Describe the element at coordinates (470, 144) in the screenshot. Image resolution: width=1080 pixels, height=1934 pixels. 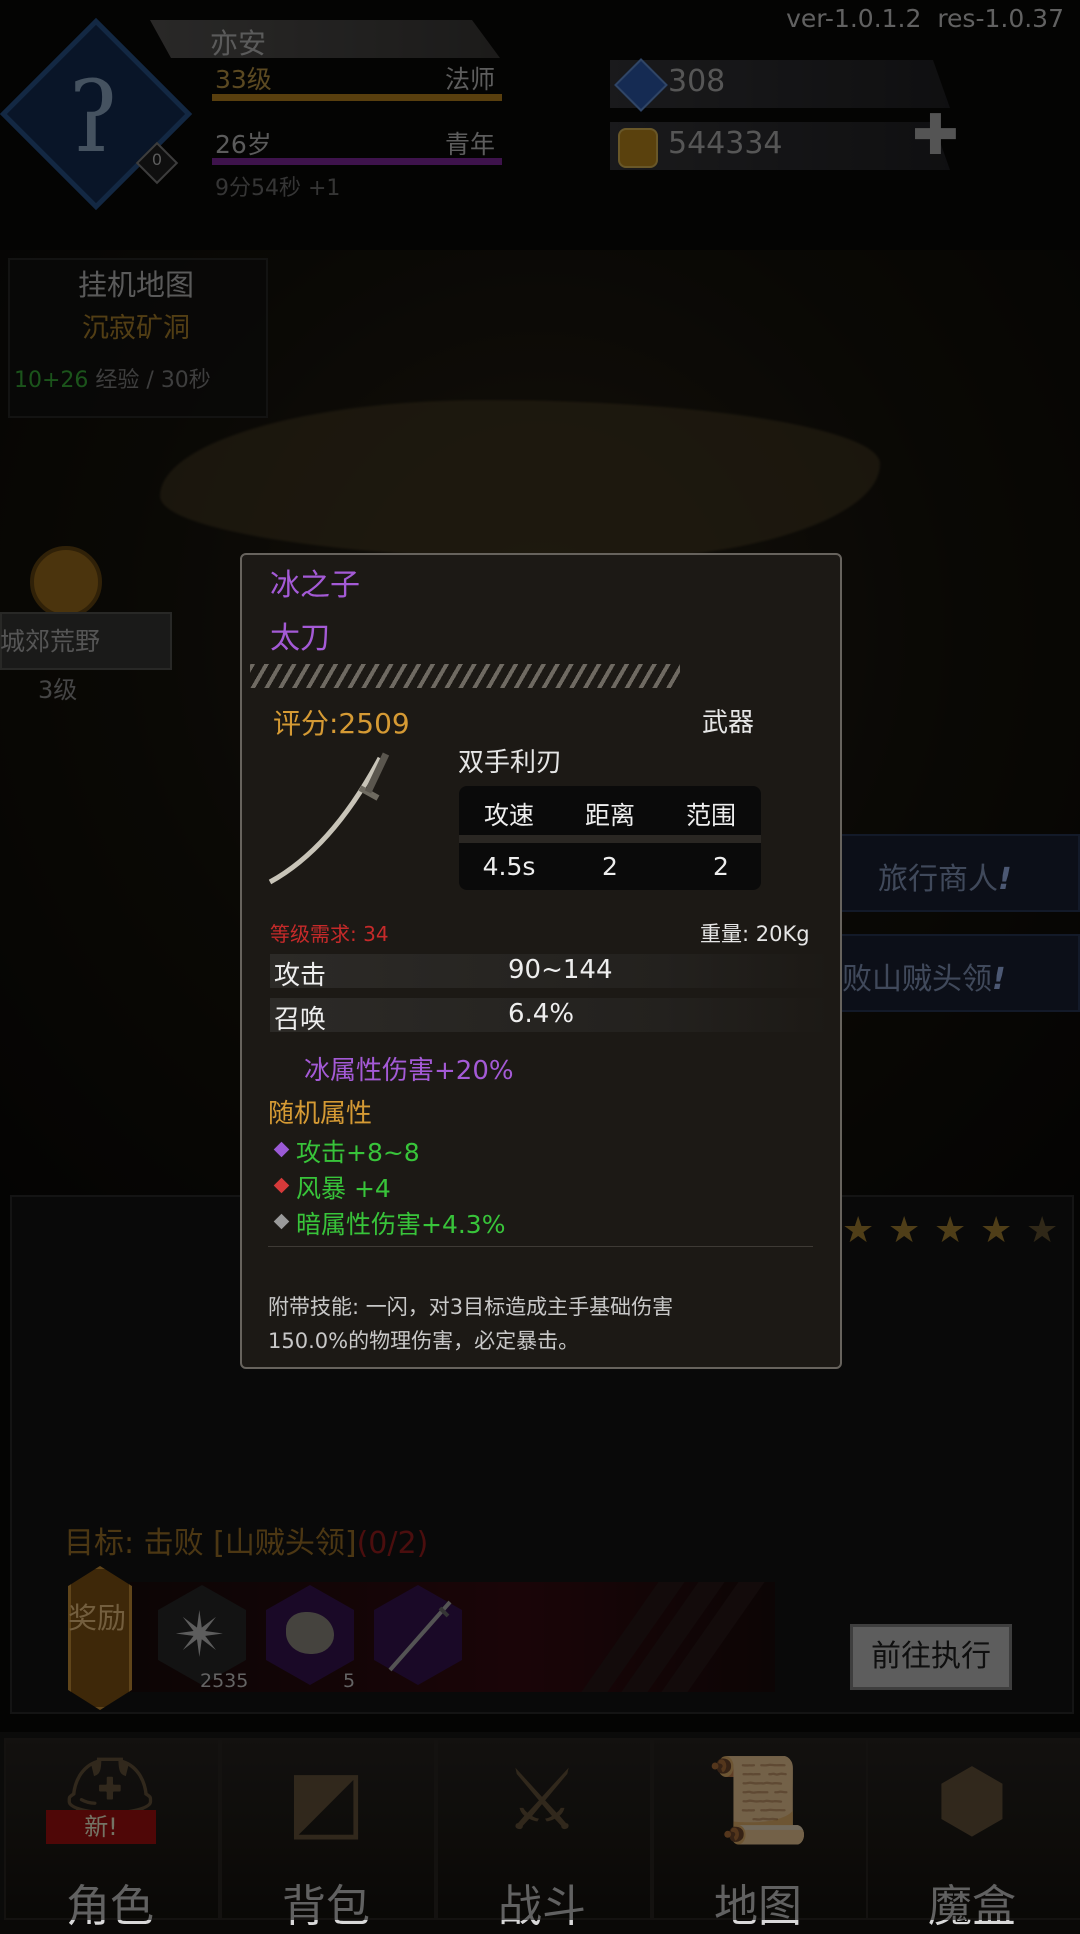
I see `player-life-stage: 青年` at that location.